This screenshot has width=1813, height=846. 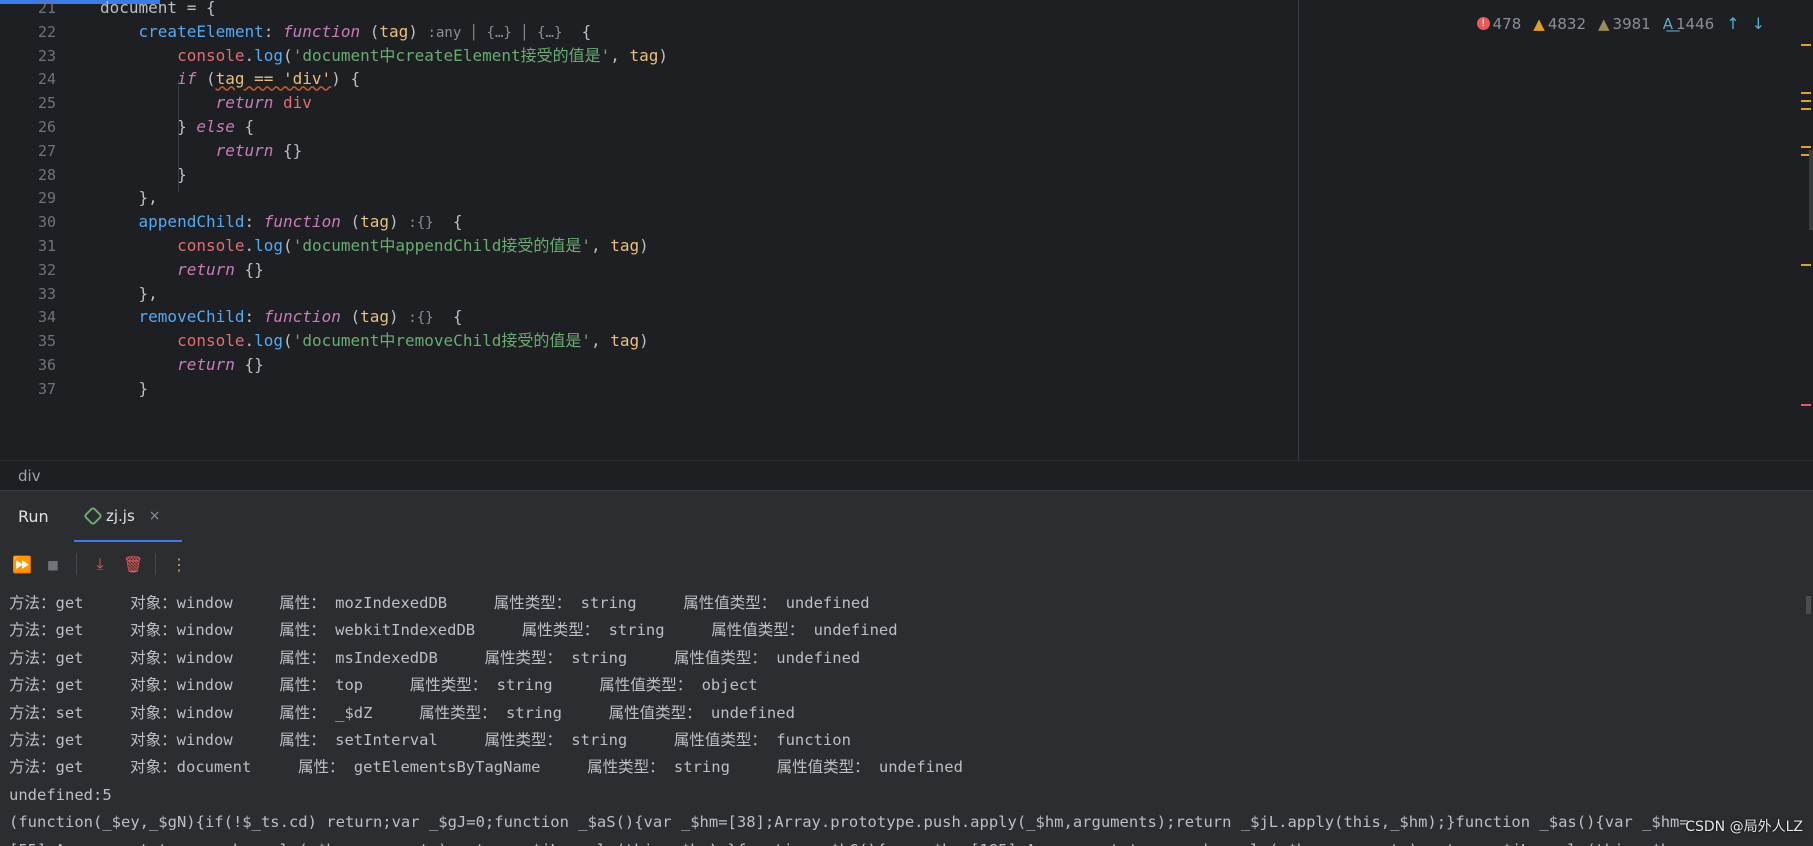 I want to click on line-number: 30, so click(x=46, y=222).